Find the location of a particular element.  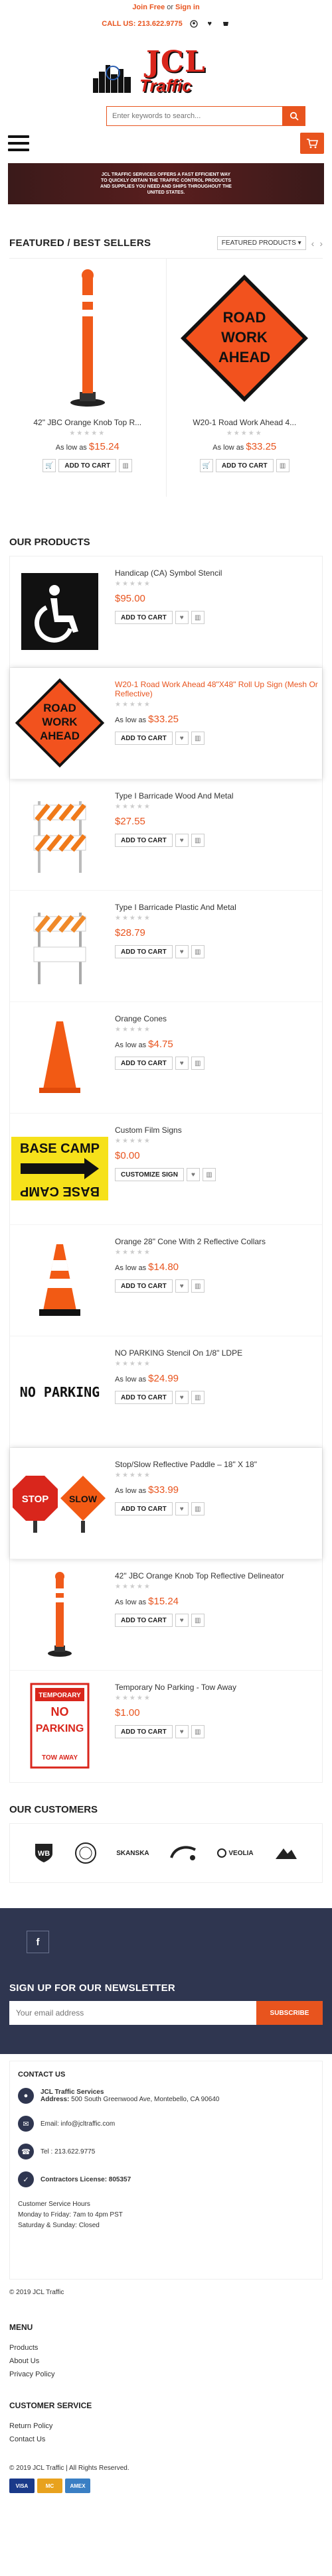

phone-text: Tel : 213.622.9775 is located at coordinates (68, 2152).